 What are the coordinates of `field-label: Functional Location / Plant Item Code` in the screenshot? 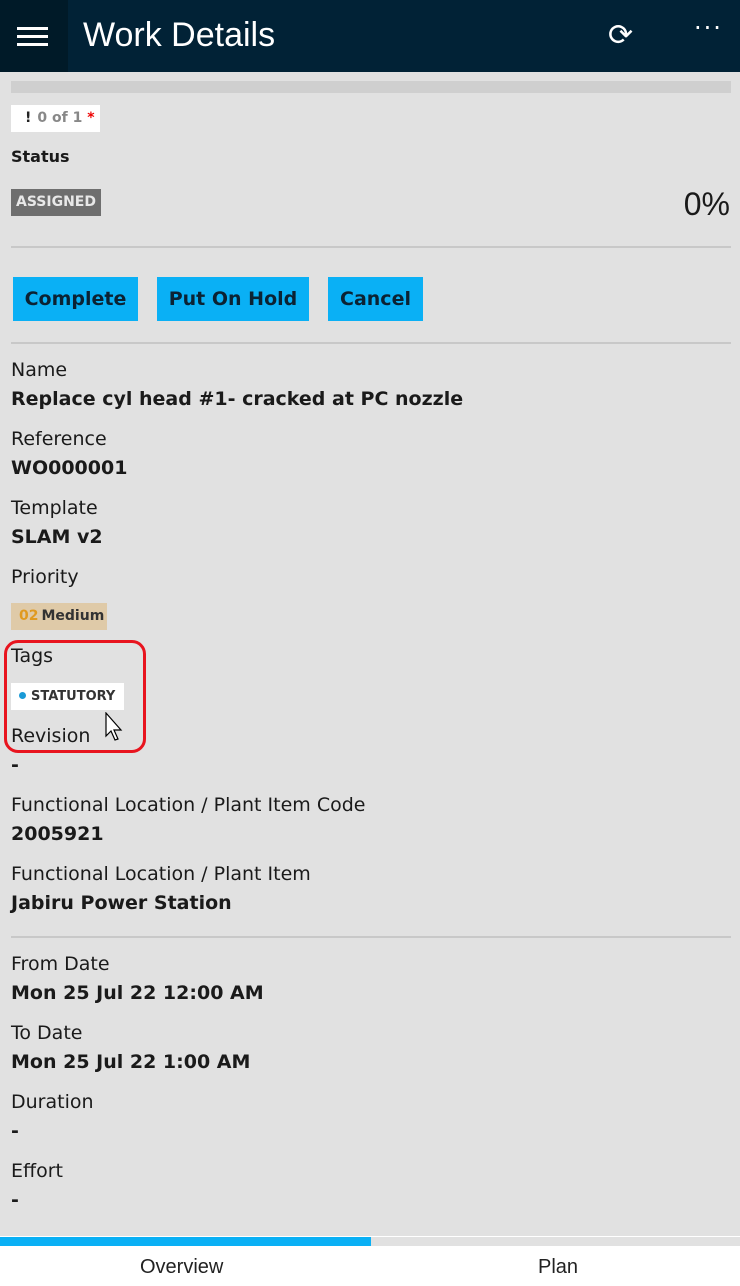 It's located at (188, 805).